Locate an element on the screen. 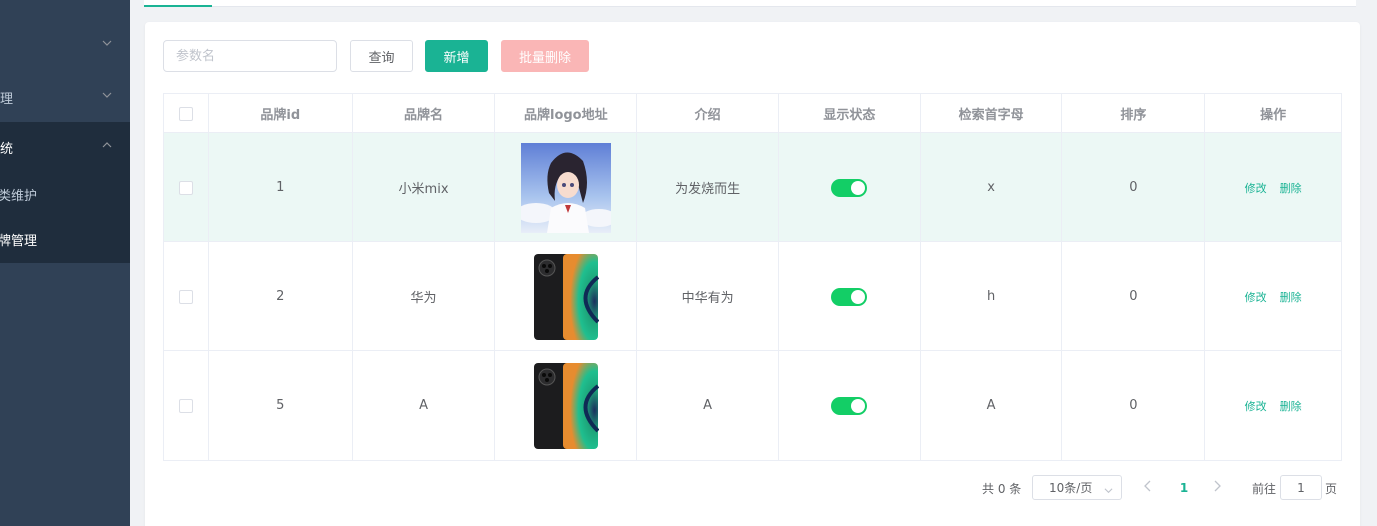 The width and height of the screenshot is (1377, 526). next-page-button is located at coordinates (1217, 488).